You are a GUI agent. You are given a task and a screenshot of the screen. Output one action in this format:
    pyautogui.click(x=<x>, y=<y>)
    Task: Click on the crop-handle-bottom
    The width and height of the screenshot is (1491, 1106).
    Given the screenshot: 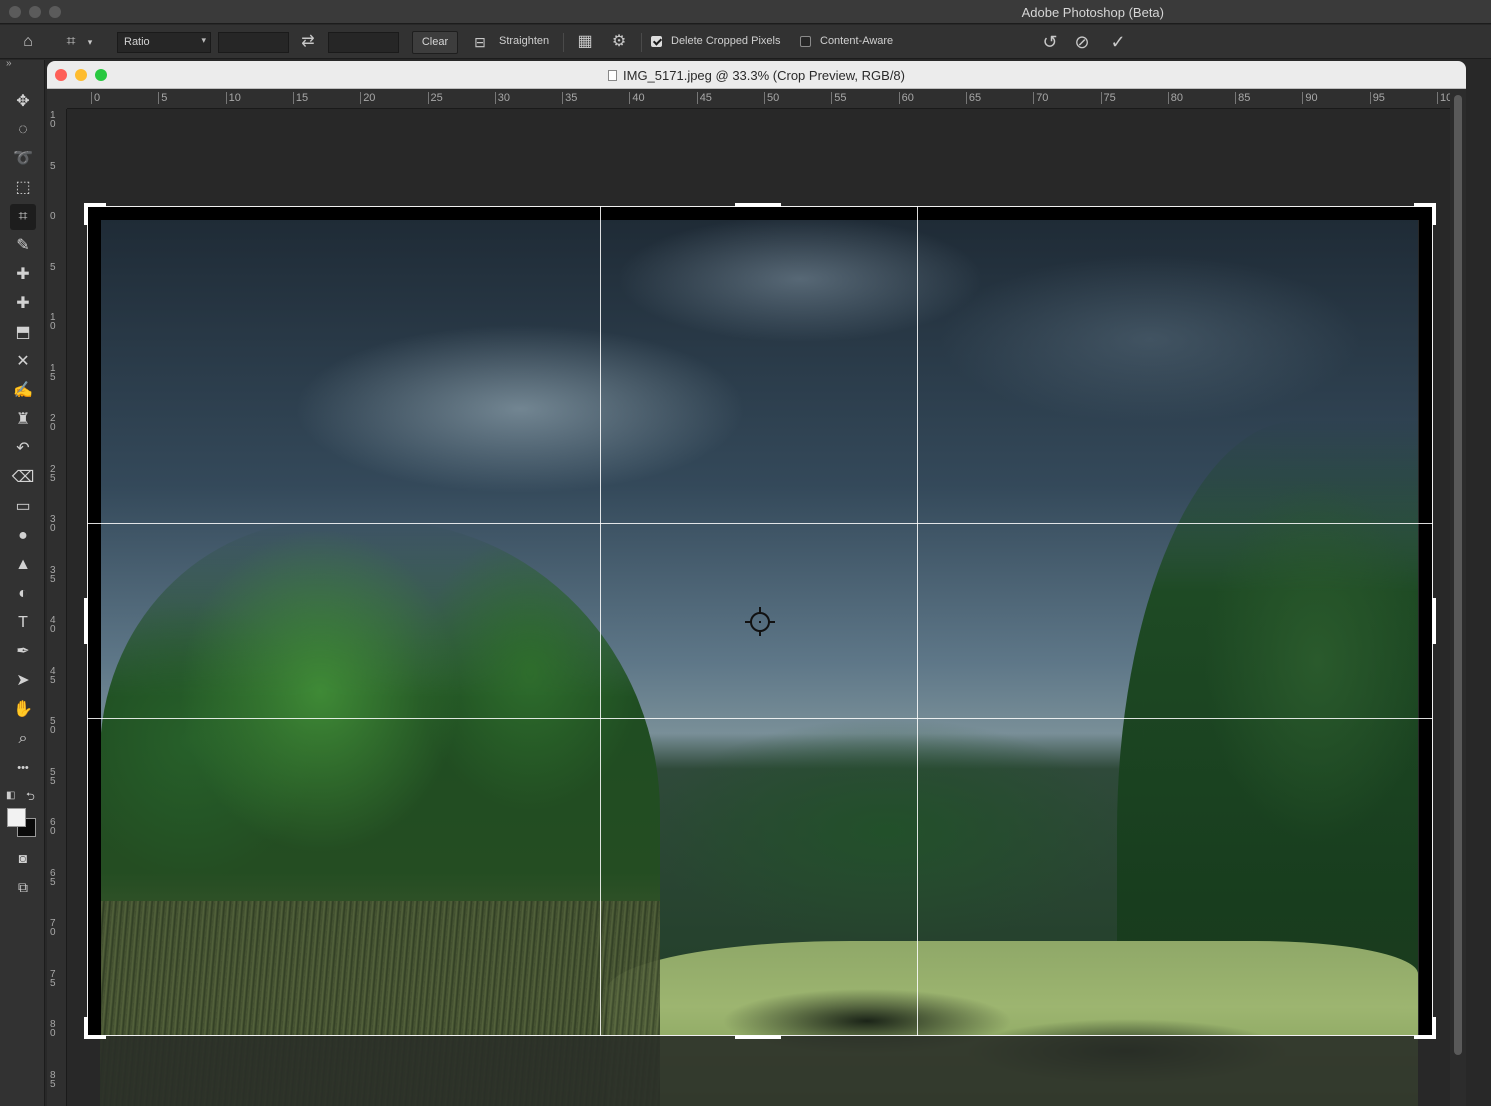 What is the action you would take?
    pyautogui.click(x=758, y=1037)
    